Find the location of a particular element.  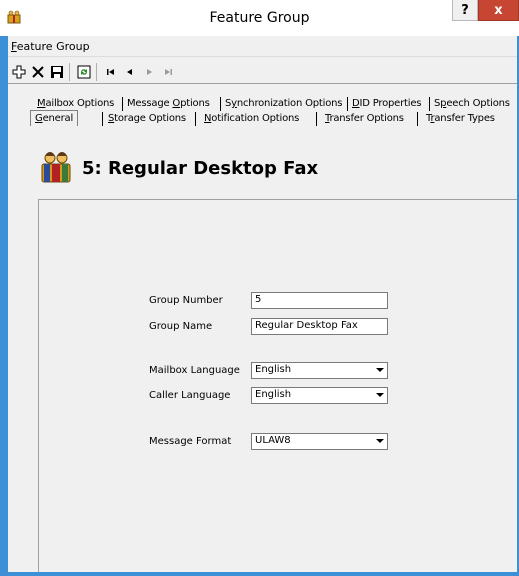

tab-label: eneral is located at coordinates (58, 118).